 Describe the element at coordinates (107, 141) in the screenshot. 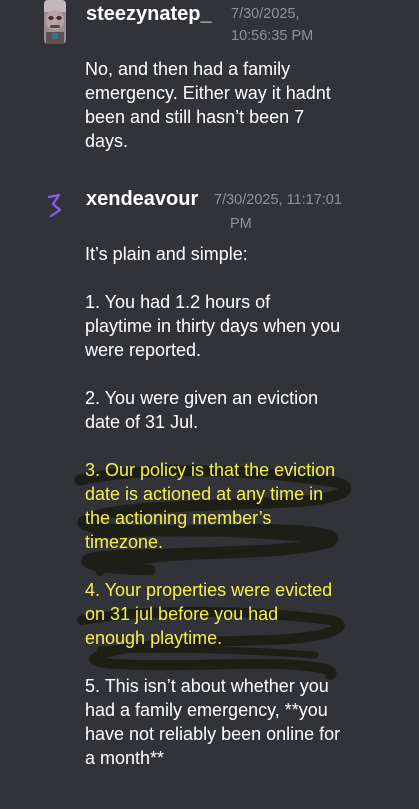

I see `message-line: days.` at that location.